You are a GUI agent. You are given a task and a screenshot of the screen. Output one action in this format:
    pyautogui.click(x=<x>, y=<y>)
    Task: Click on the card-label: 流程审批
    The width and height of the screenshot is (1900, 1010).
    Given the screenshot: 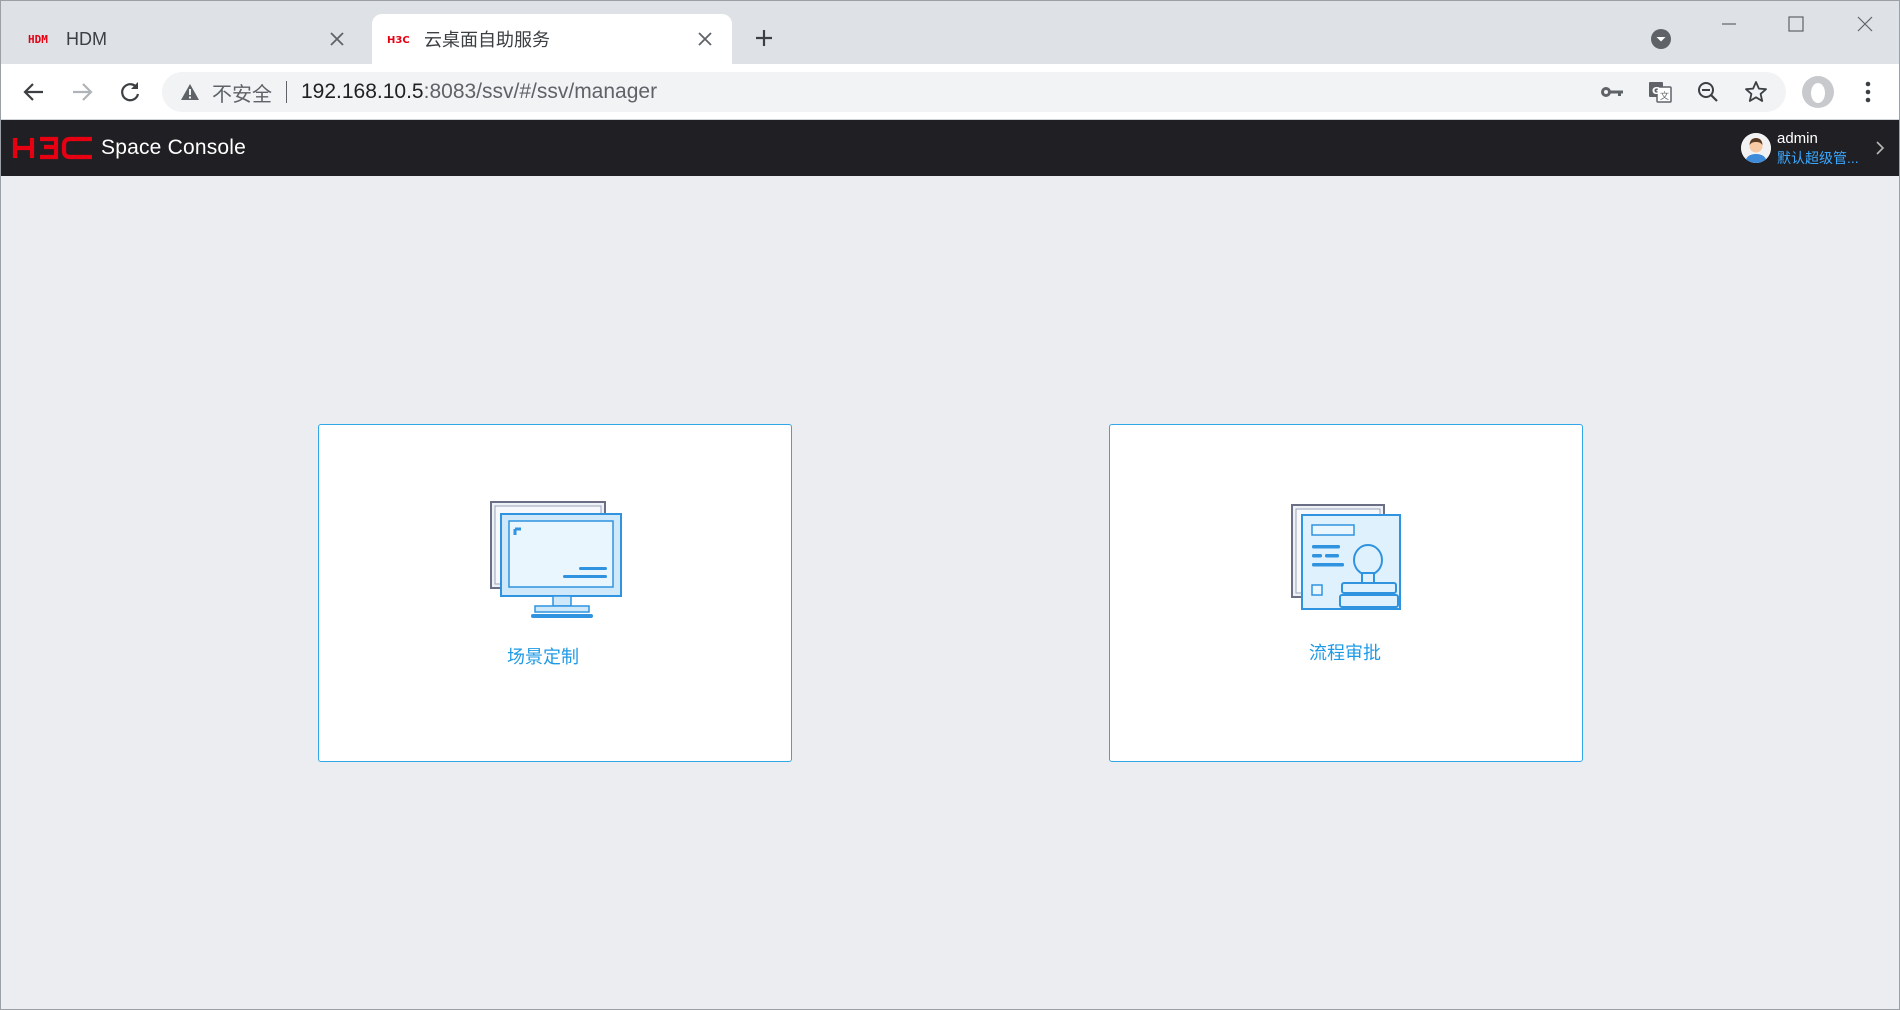 What is the action you would take?
    pyautogui.click(x=1345, y=653)
    